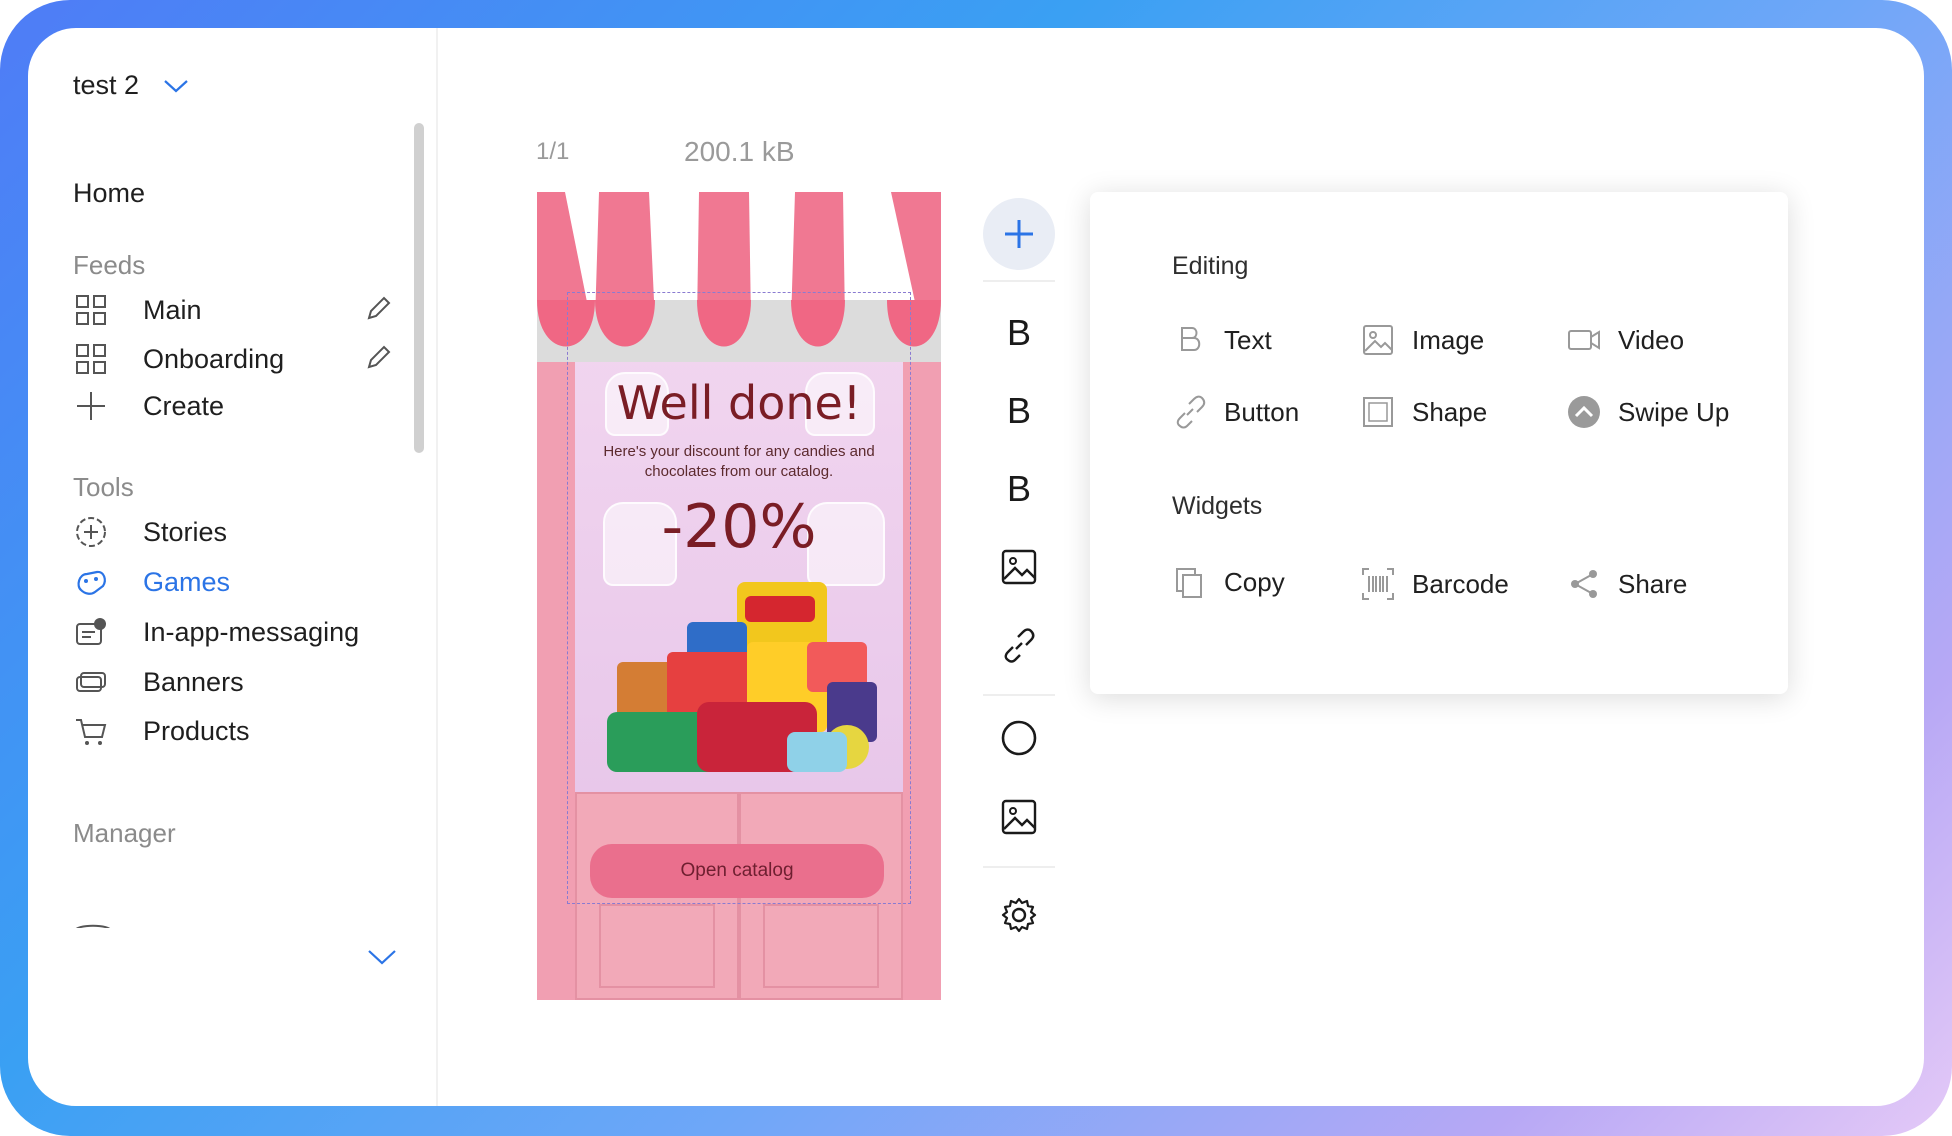  Describe the element at coordinates (93, 923) in the screenshot. I see `partial-icon` at that location.